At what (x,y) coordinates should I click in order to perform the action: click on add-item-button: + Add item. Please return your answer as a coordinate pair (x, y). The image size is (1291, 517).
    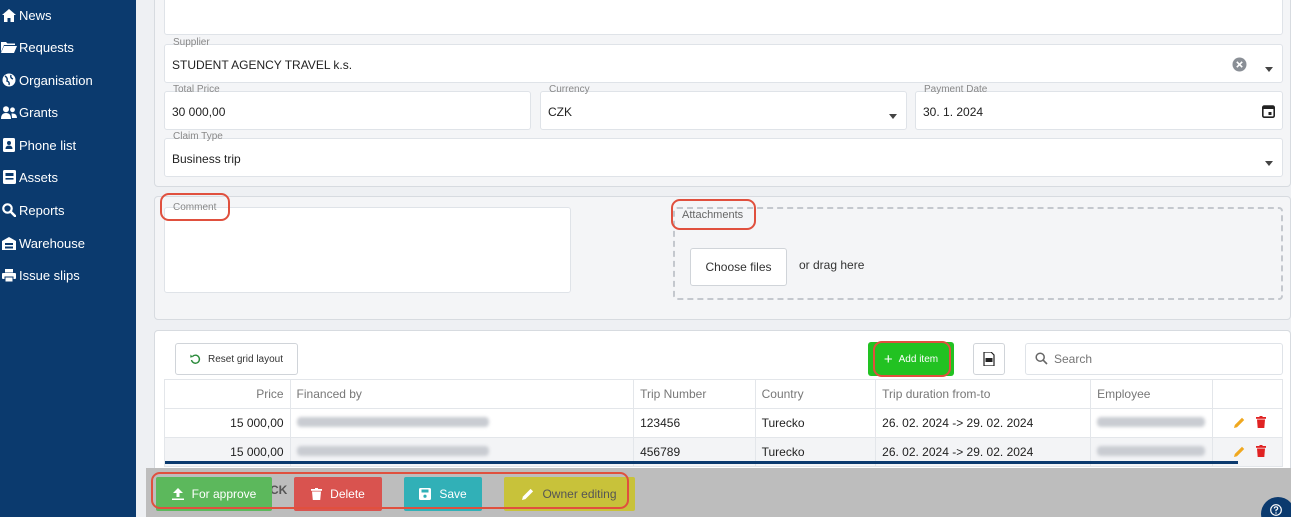
    Looking at the image, I should click on (911, 359).